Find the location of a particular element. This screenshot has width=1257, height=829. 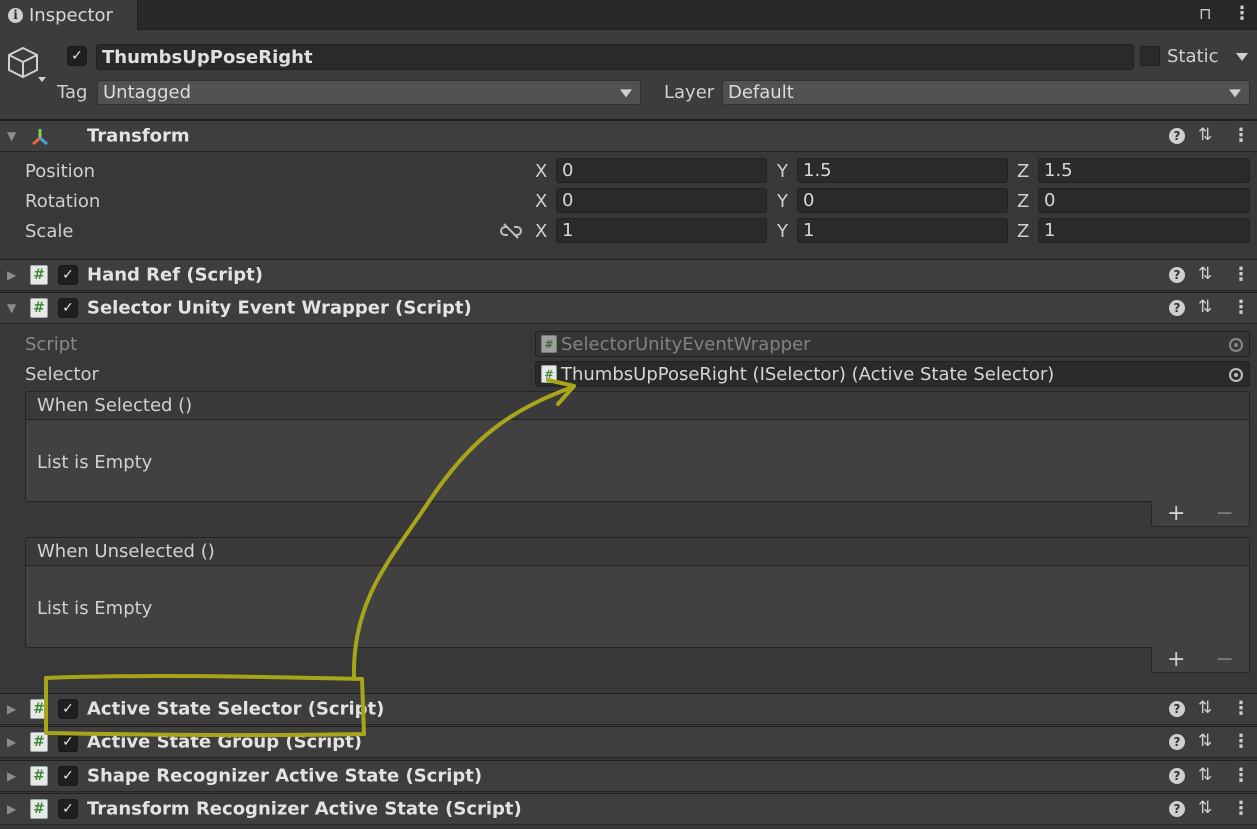

position-y-input: 1.5 is located at coordinates (902, 170).